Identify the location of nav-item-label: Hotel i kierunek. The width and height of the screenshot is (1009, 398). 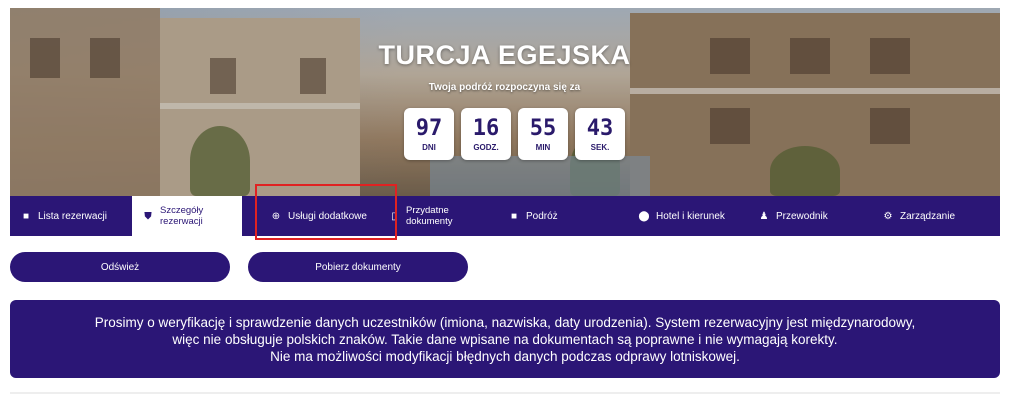
(690, 216).